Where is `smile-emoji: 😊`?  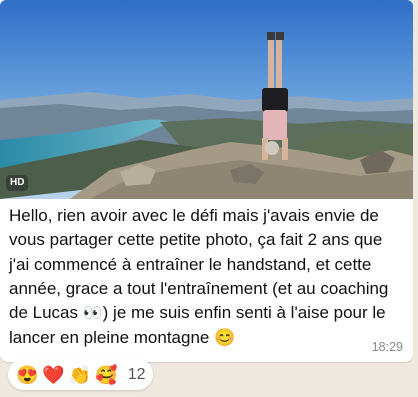 smile-emoji: 😊 is located at coordinates (225, 338).